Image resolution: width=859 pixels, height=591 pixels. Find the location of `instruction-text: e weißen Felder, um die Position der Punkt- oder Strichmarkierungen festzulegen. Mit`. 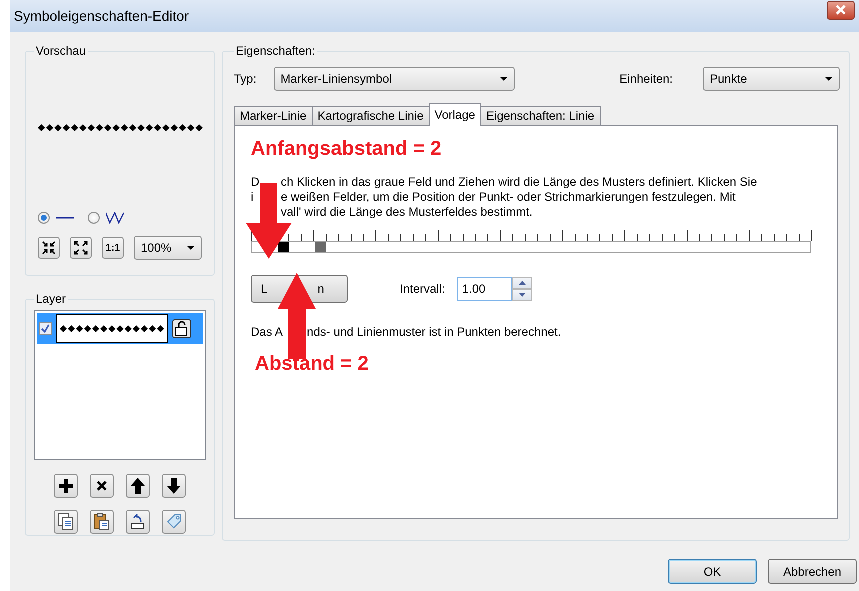

instruction-text: e weißen Felder, um die Position der Punkt- oder Strichmarkierungen festzulegen. Mit is located at coordinates (508, 197).